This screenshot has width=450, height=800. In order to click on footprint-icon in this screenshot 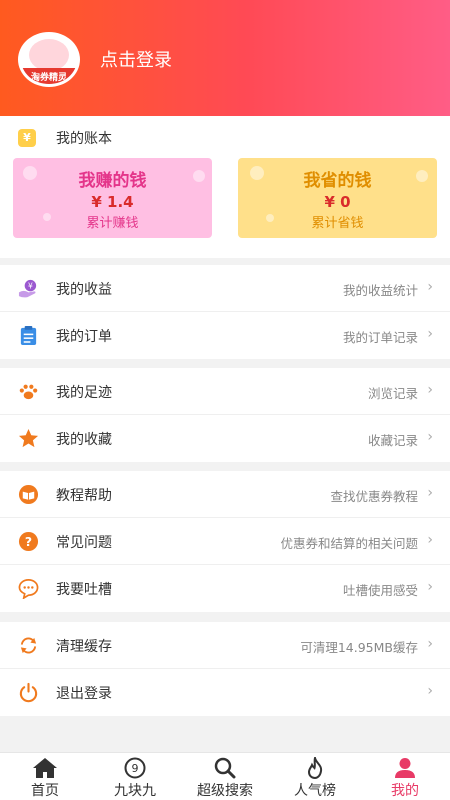, I will do `click(28, 392)`.